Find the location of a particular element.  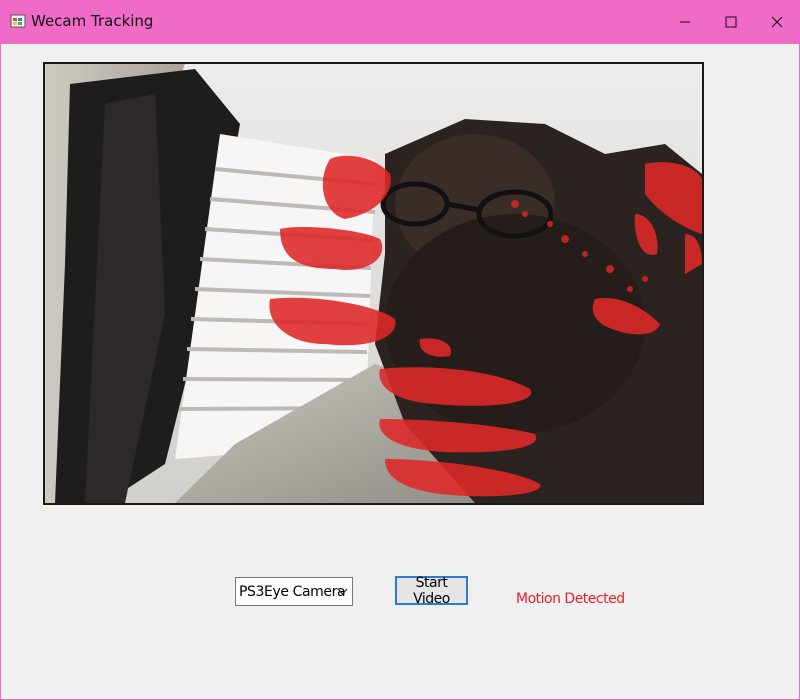

chevron-down-icon is located at coordinates (342, 591).